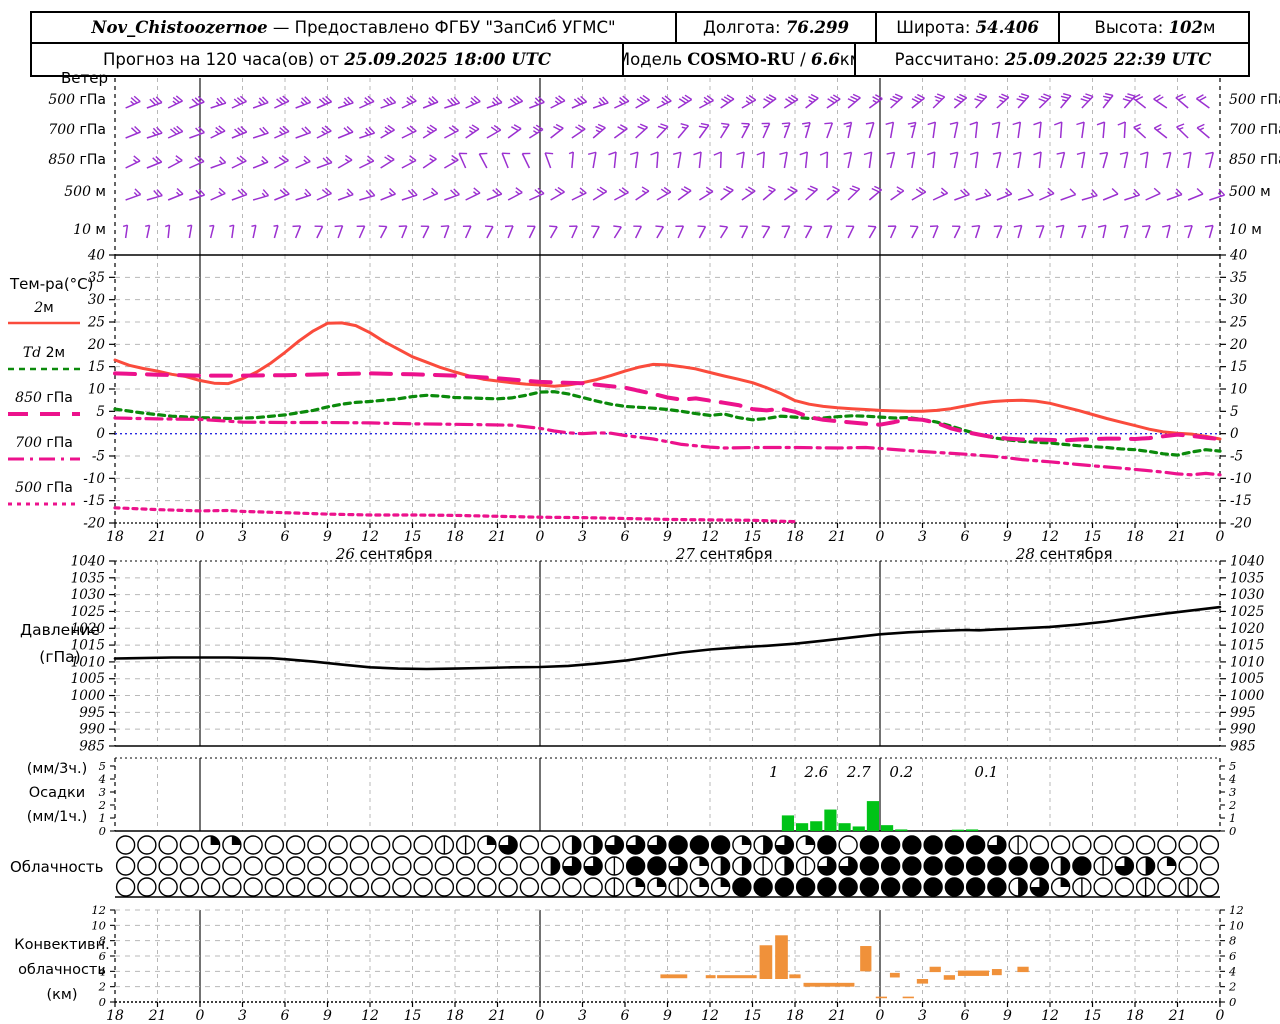 This screenshot has width=1280, height=1024. What do you see at coordinates (724, 554) in the screenshot?
I see `svg-text: 27 сентября` at bounding box center [724, 554].